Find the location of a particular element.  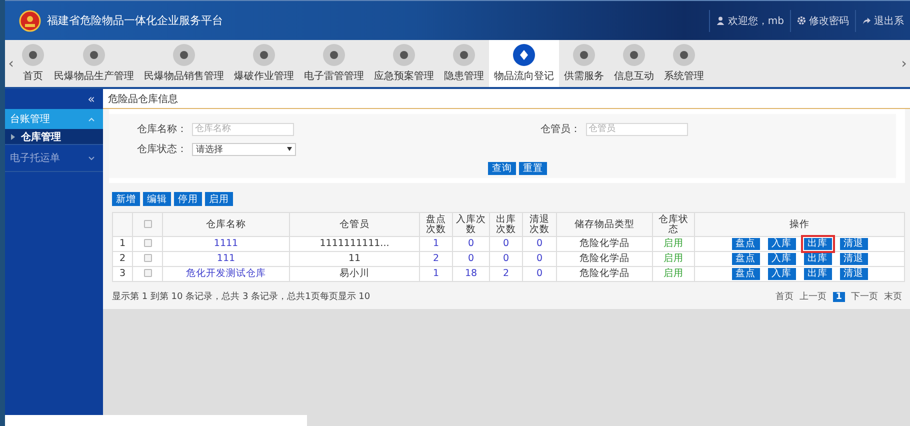

status-dropdown: 请选择 is located at coordinates (244, 149).